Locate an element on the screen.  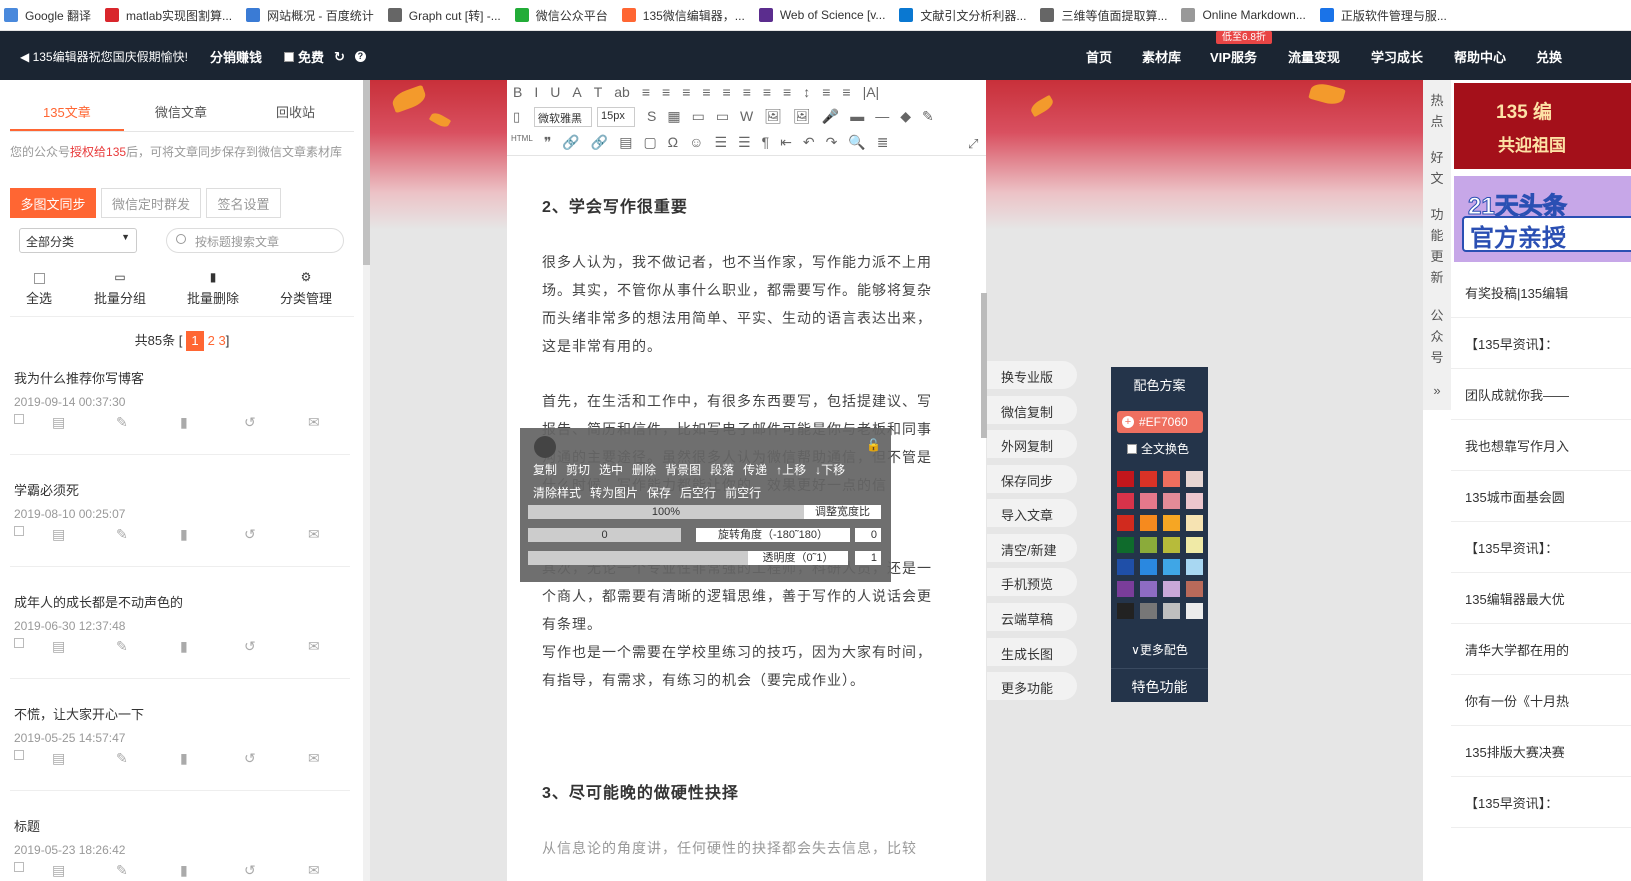
nav-monetize: 流量变现 is located at coordinates (1314, 56).